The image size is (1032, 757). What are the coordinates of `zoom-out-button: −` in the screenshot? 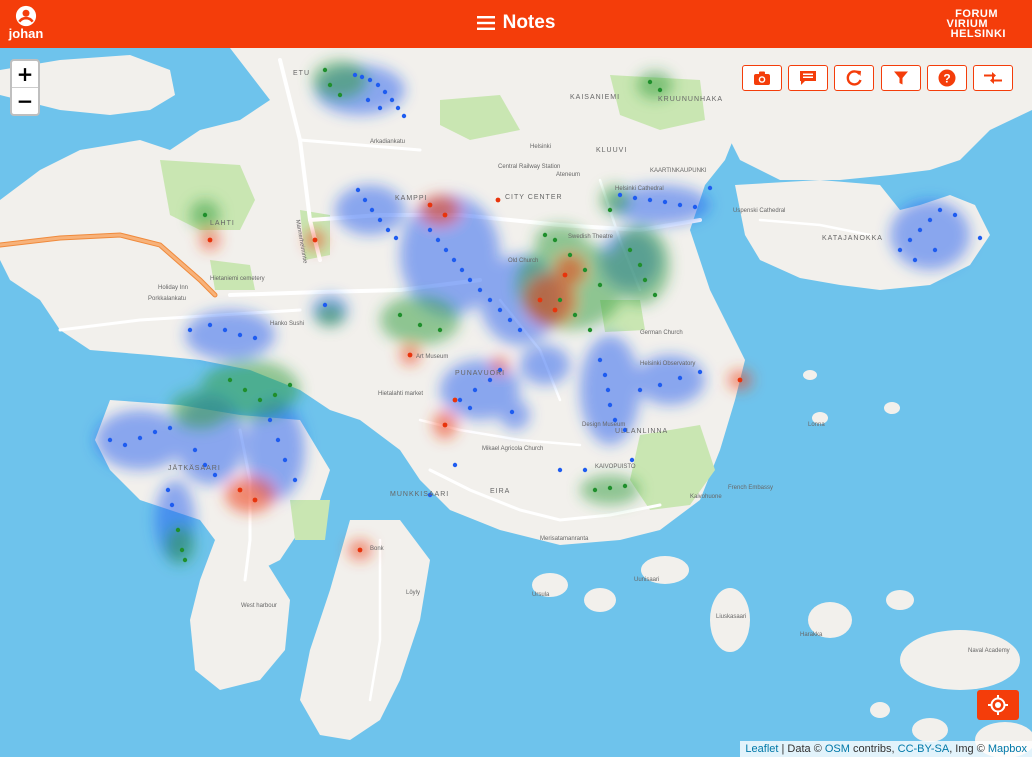 It's located at (25, 101).